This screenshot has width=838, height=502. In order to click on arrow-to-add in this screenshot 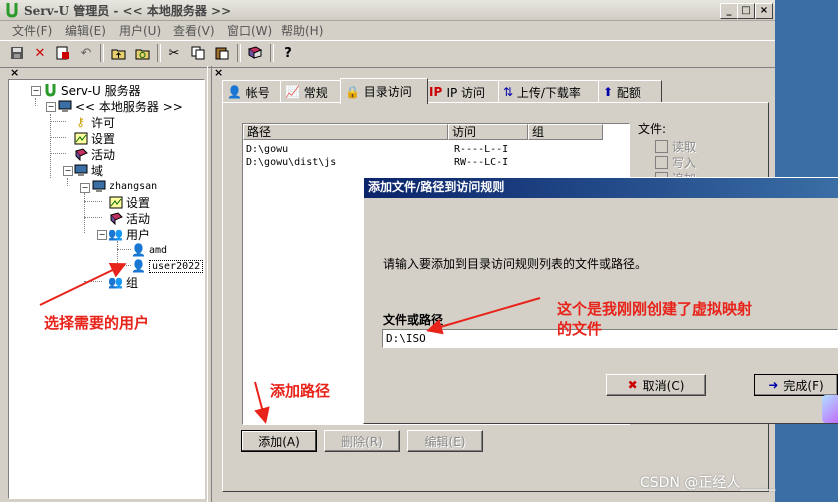, I will do `click(262, 402)`.